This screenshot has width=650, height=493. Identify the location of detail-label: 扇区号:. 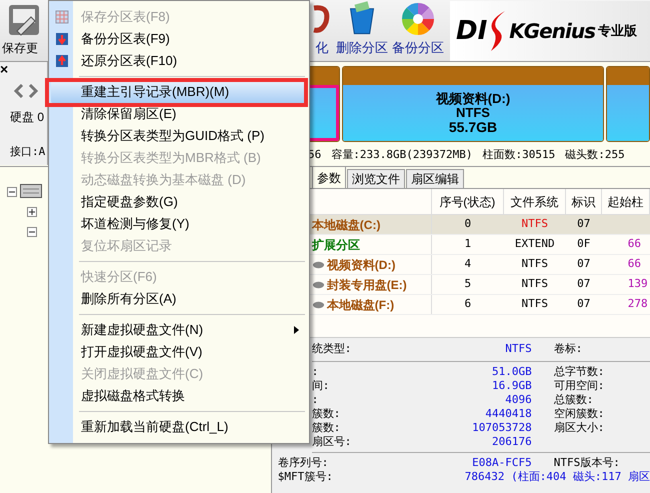
(332, 442).